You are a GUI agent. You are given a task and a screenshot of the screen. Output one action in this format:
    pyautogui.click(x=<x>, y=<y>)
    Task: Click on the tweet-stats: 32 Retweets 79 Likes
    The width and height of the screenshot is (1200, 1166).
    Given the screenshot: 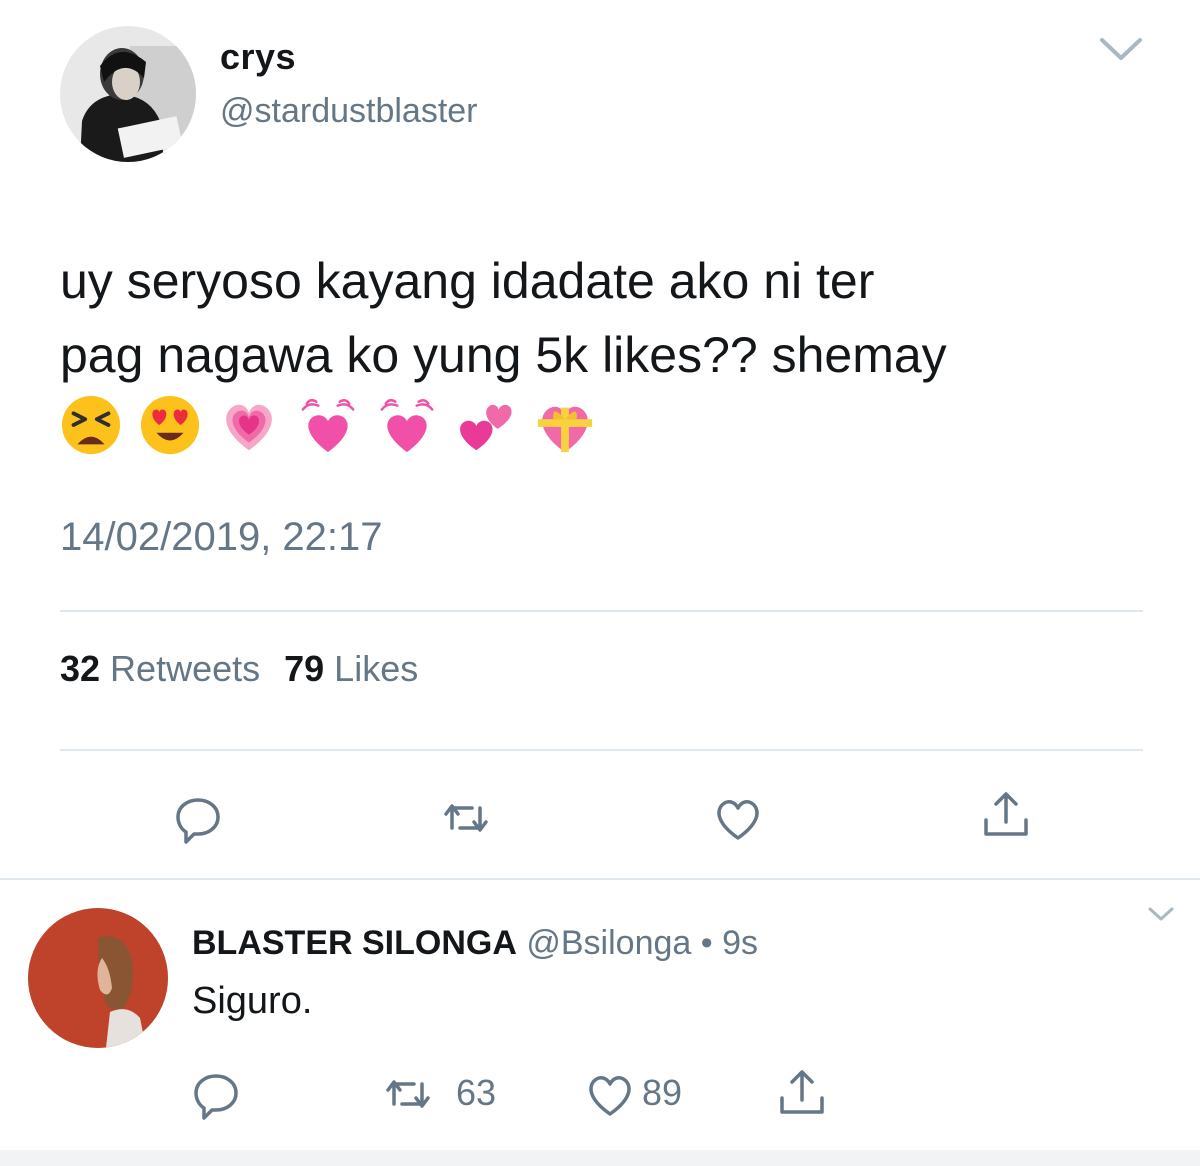 What is the action you would take?
    pyautogui.click(x=246, y=669)
    